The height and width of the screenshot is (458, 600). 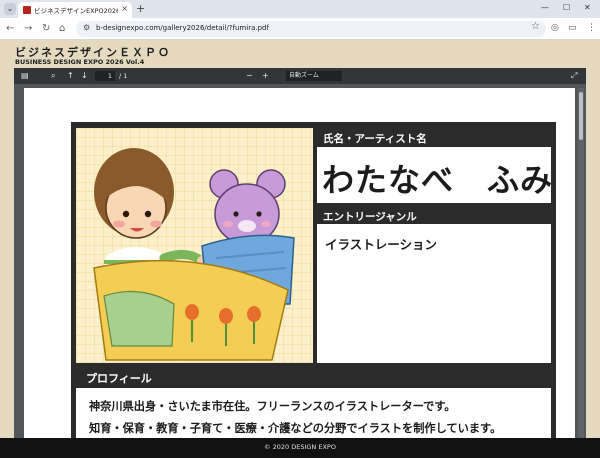 I want to click on pdf-scrollbar, so click(x=581, y=263).